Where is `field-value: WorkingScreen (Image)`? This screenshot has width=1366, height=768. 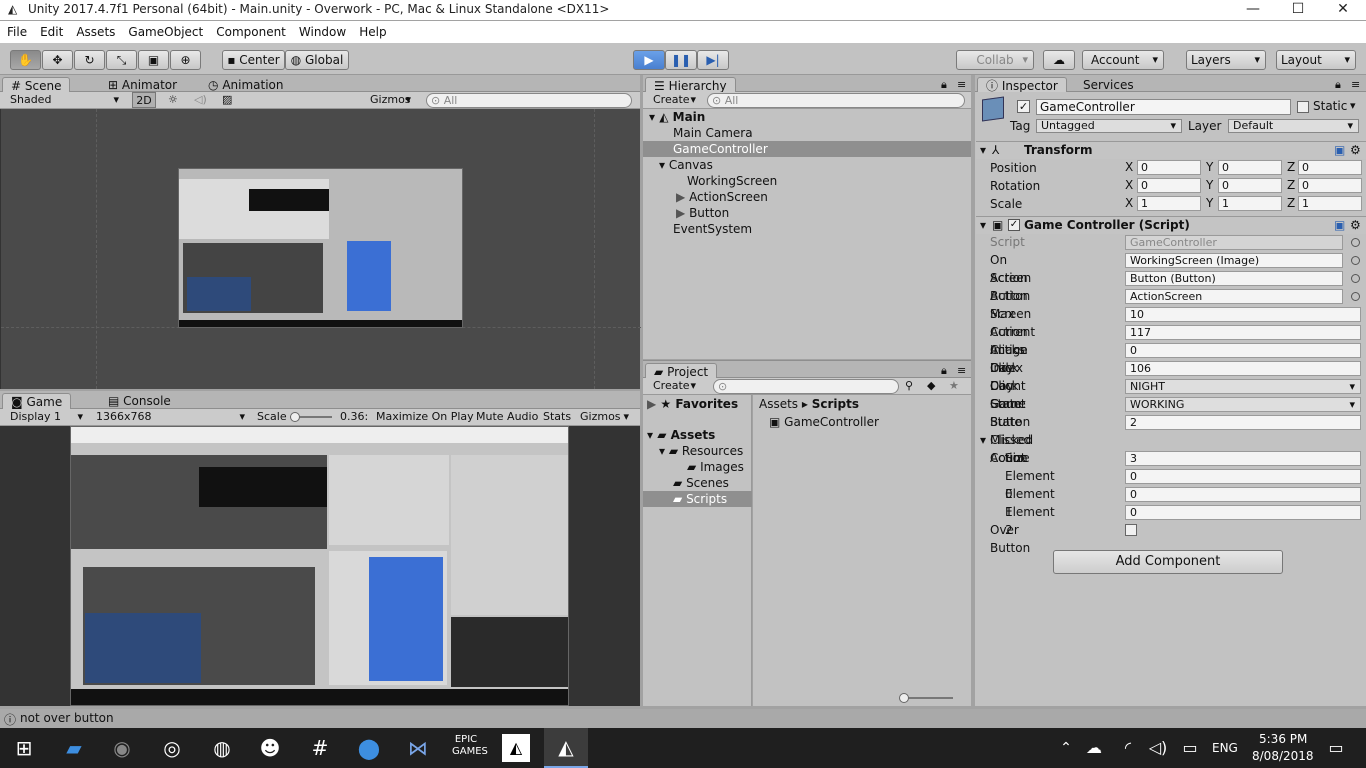 field-value: WorkingScreen (Image) is located at coordinates (1234, 260).